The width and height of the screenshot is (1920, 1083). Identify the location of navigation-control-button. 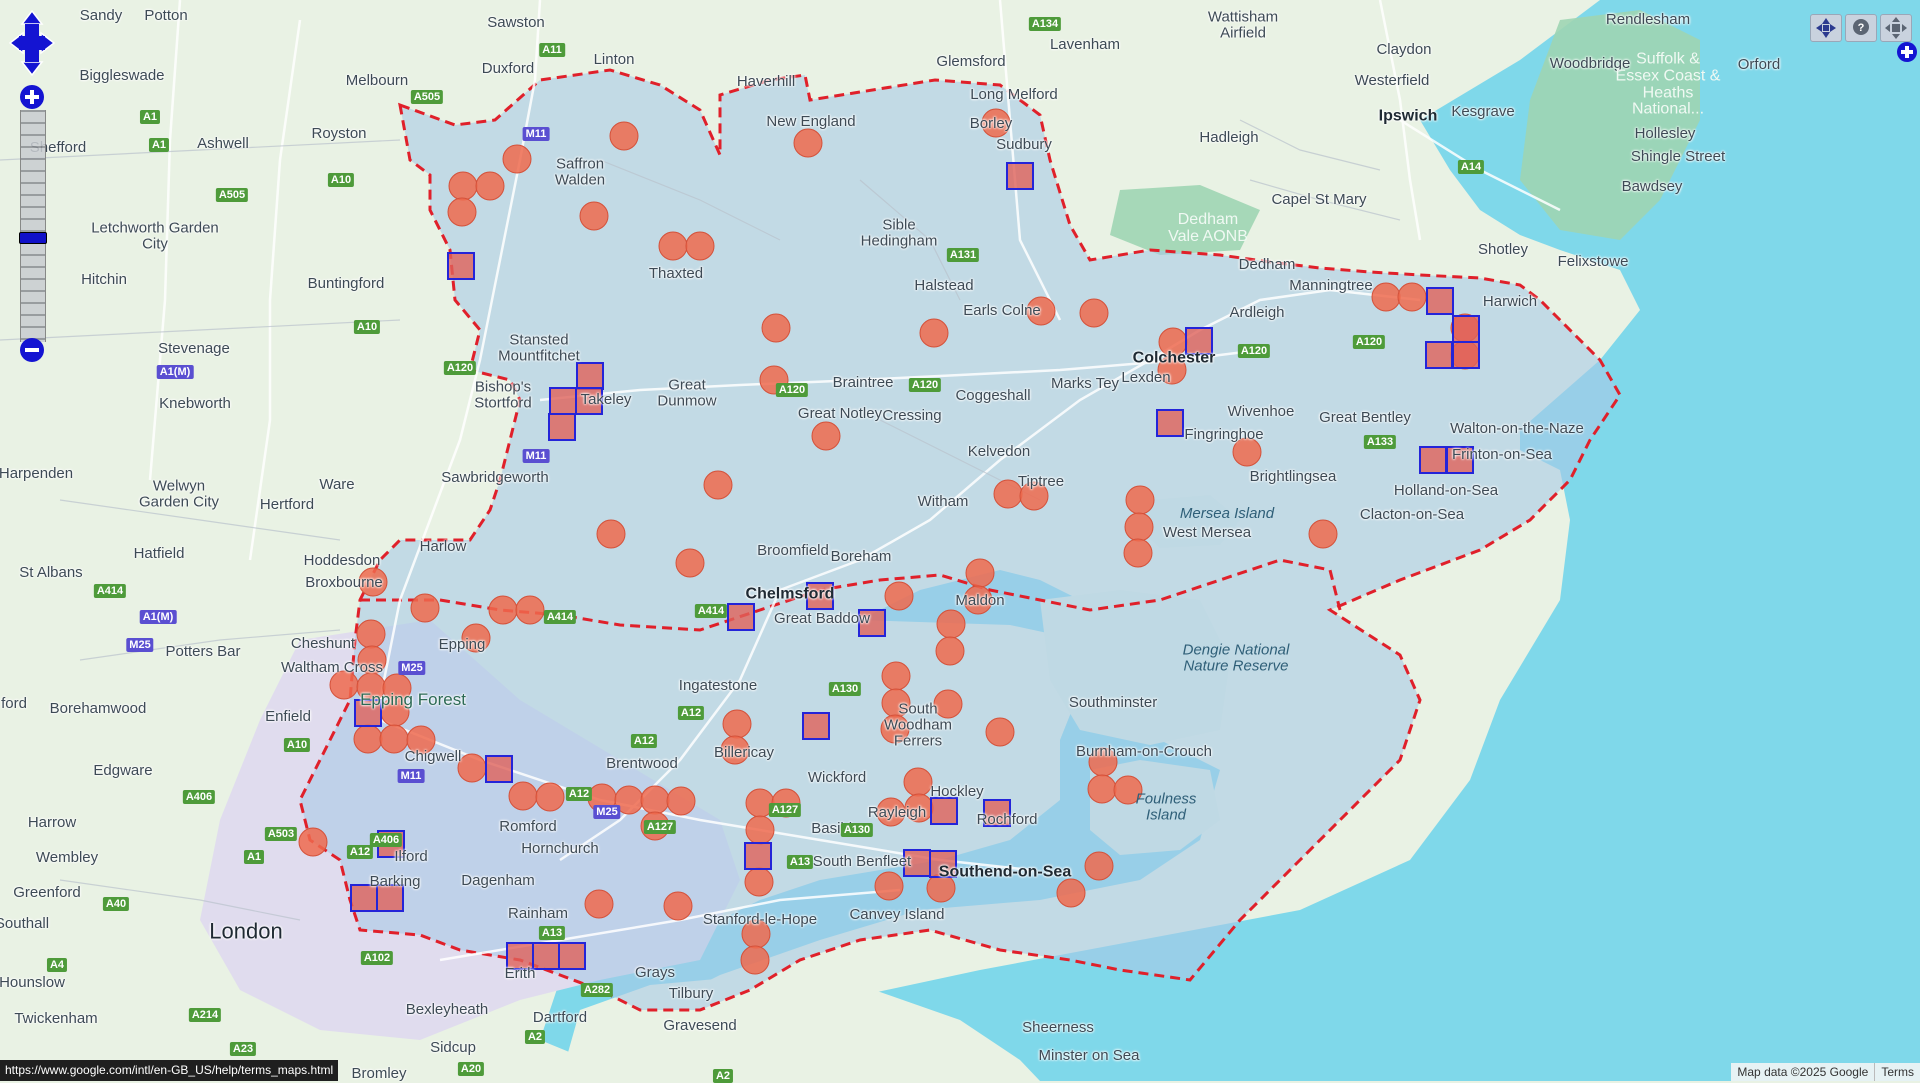
(1826, 28).